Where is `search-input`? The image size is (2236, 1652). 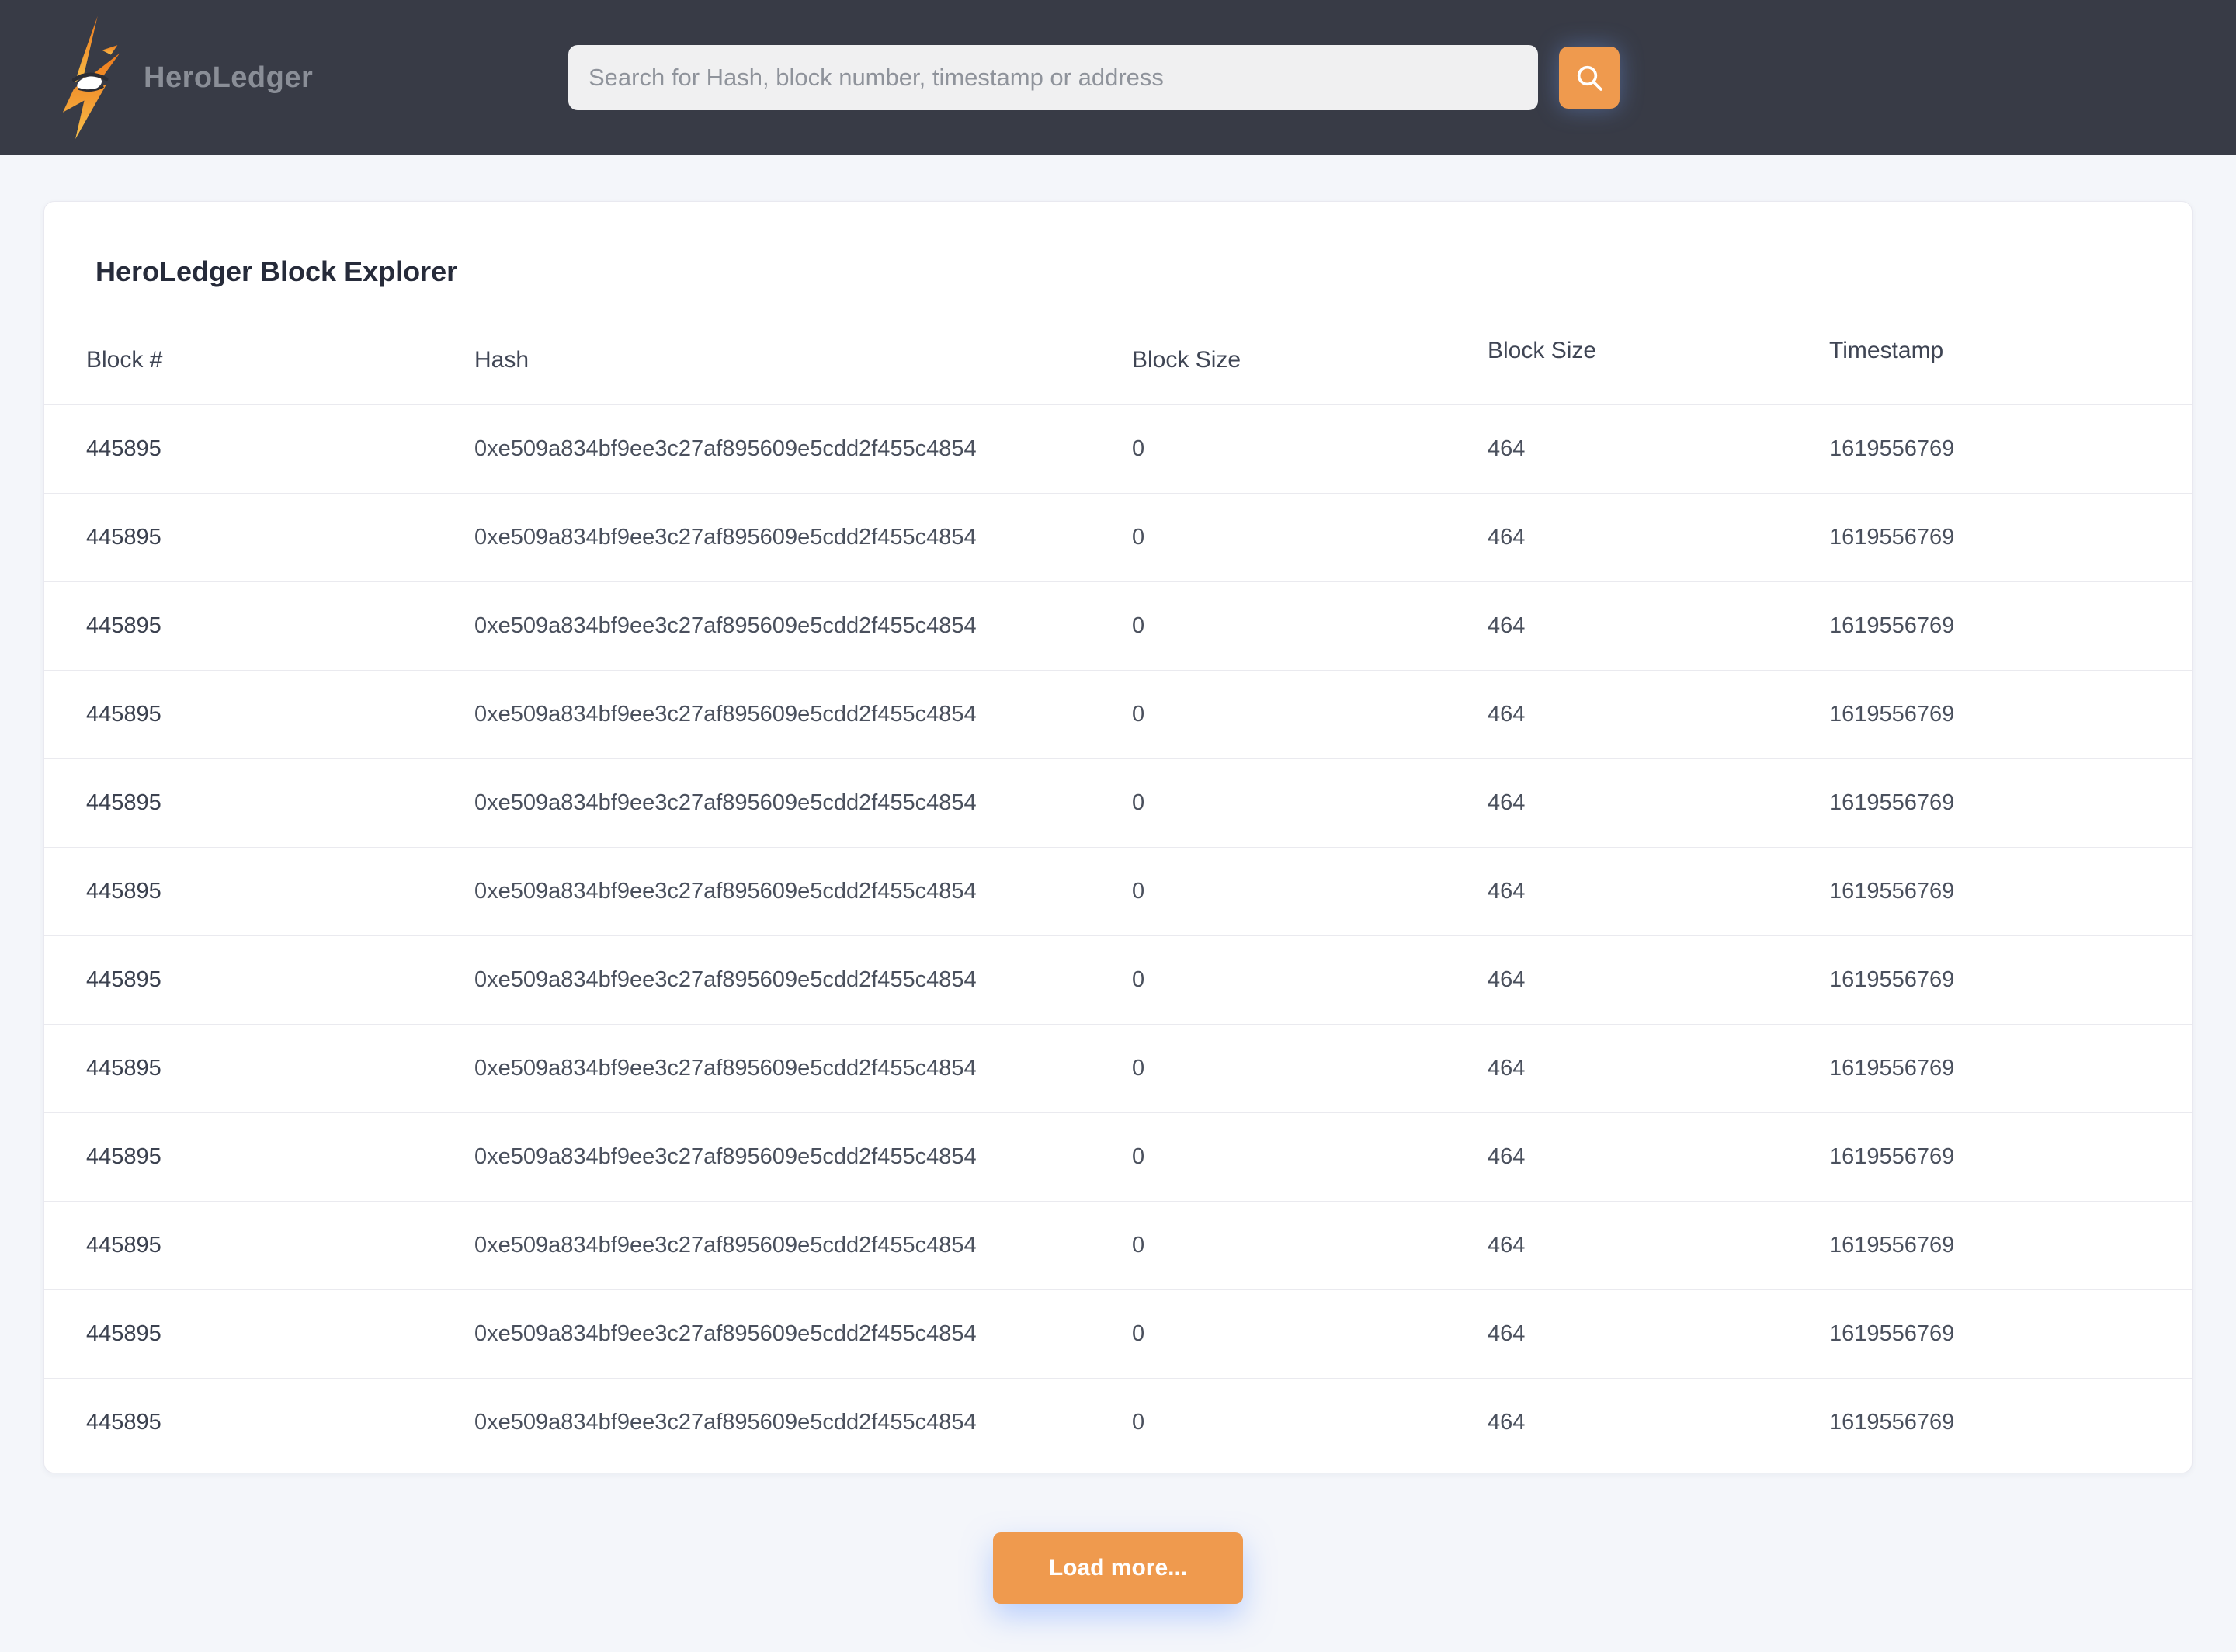 search-input is located at coordinates (1053, 77).